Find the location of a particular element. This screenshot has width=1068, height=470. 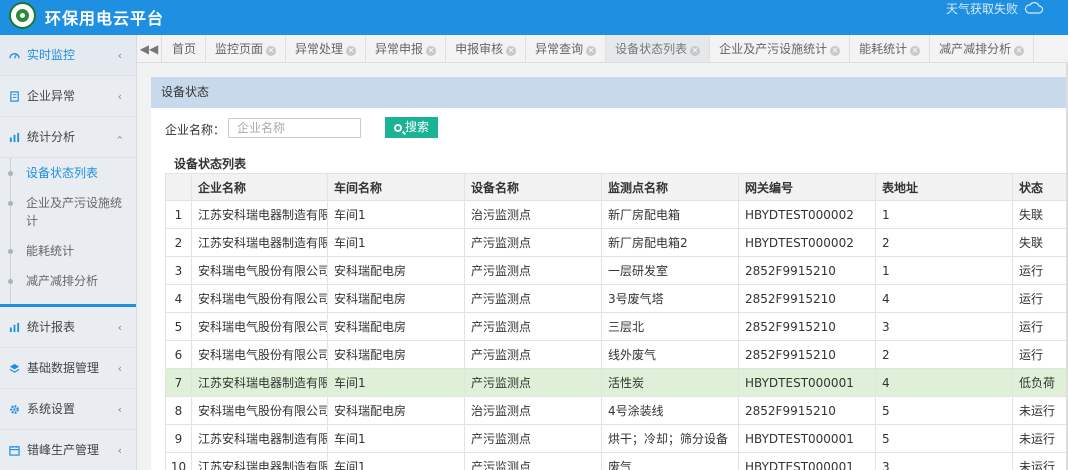

sidebar-item-system-settings: 系统设置 ‹ is located at coordinates (68, 409).